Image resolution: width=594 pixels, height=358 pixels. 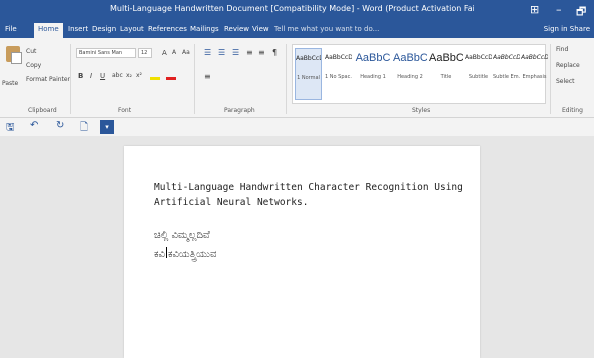 I want to click on style-heading-2: AaBbC Heading 2, so click(x=410, y=64).